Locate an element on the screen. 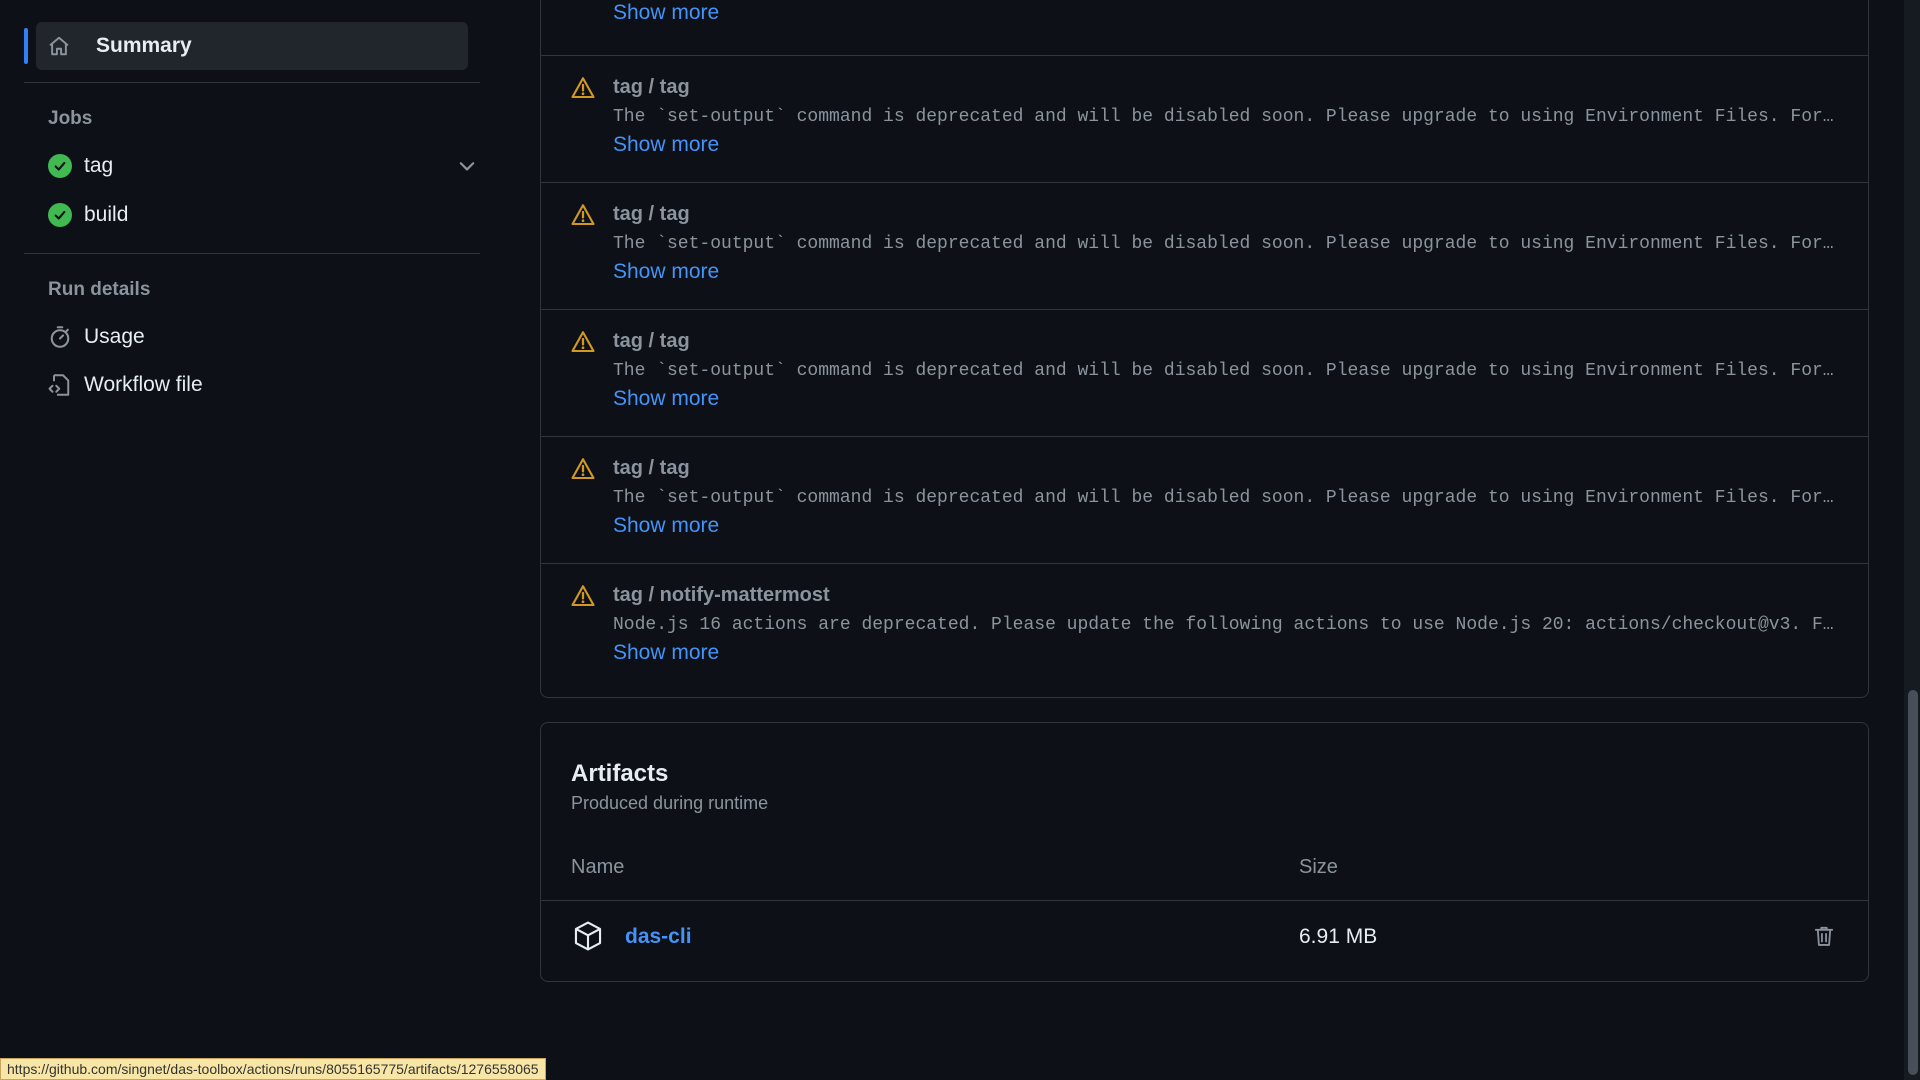 The height and width of the screenshot is (1080, 1920). nav-item-label: Workflow file is located at coordinates (143, 384).